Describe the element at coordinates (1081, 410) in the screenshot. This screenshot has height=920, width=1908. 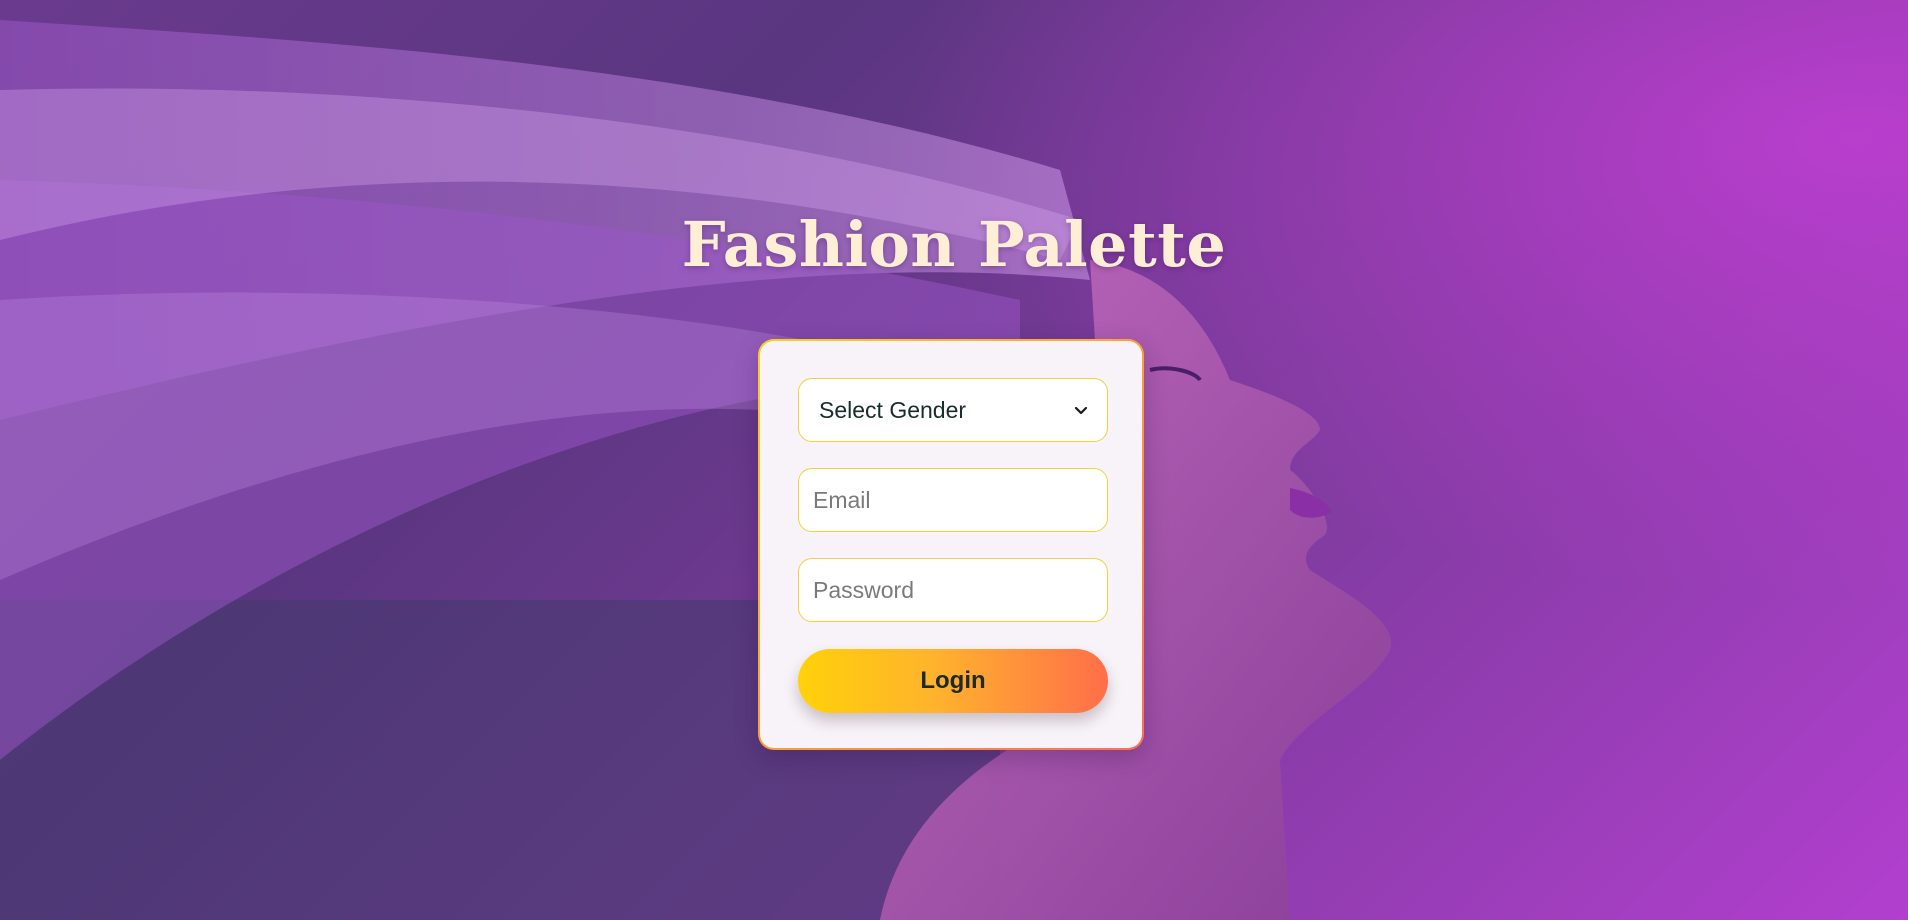
I see `chevron-down-icon` at that location.